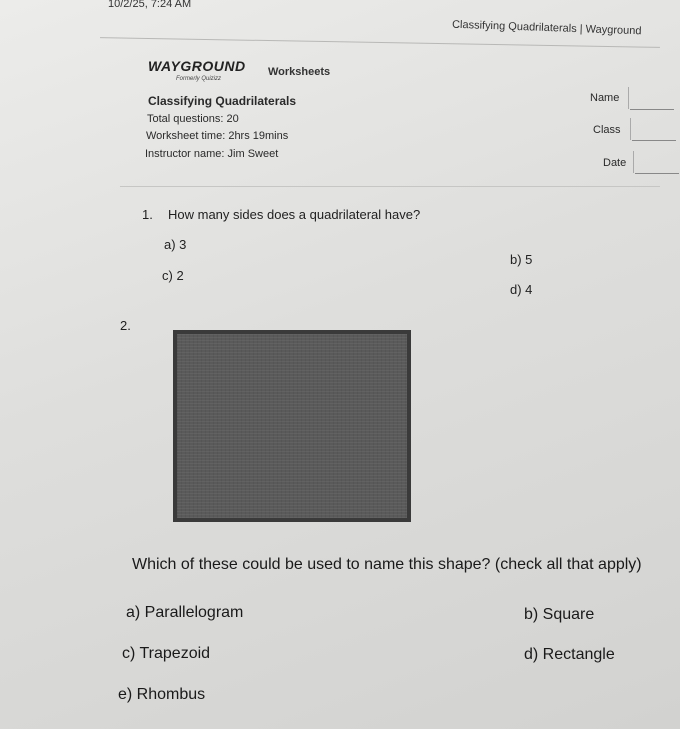 The width and height of the screenshot is (680, 729). What do you see at coordinates (299, 72) in the screenshot?
I see `worksheets-label: Worksheets` at bounding box center [299, 72].